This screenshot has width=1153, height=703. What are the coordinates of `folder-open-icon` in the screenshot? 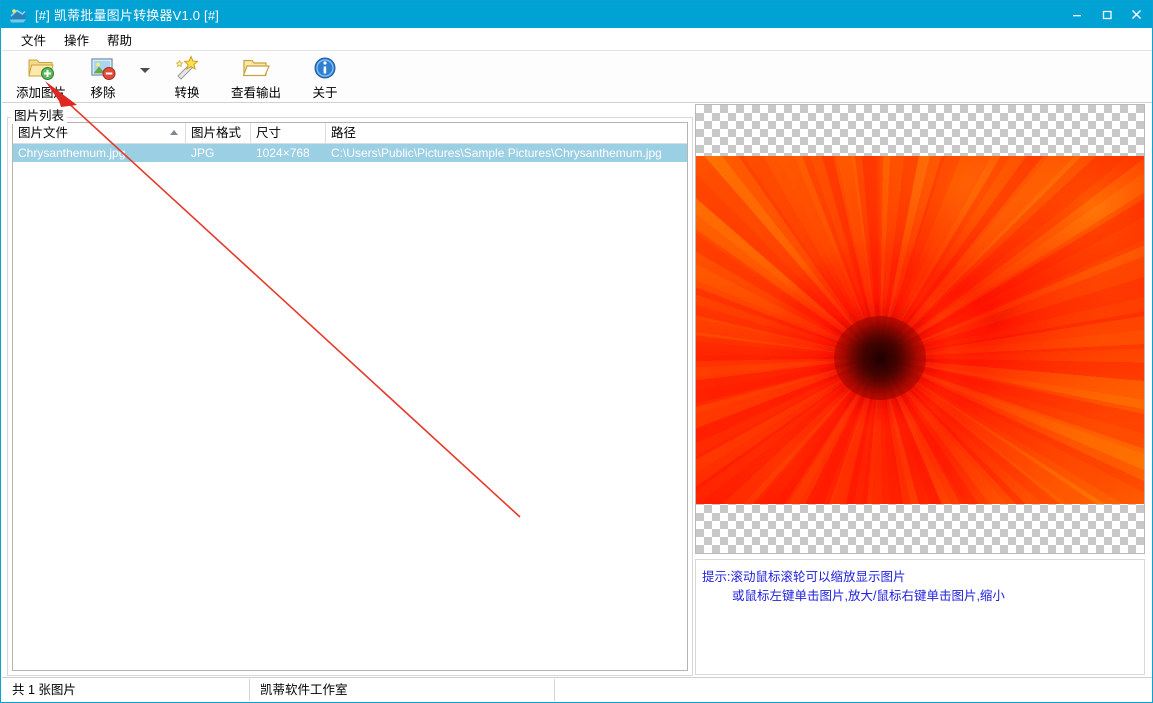 It's located at (256, 68).